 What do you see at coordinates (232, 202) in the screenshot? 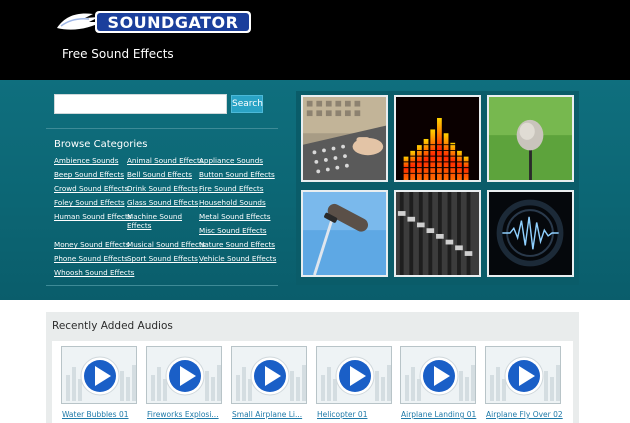
I see `category-link: Household Sounds` at bounding box center [232, 202].